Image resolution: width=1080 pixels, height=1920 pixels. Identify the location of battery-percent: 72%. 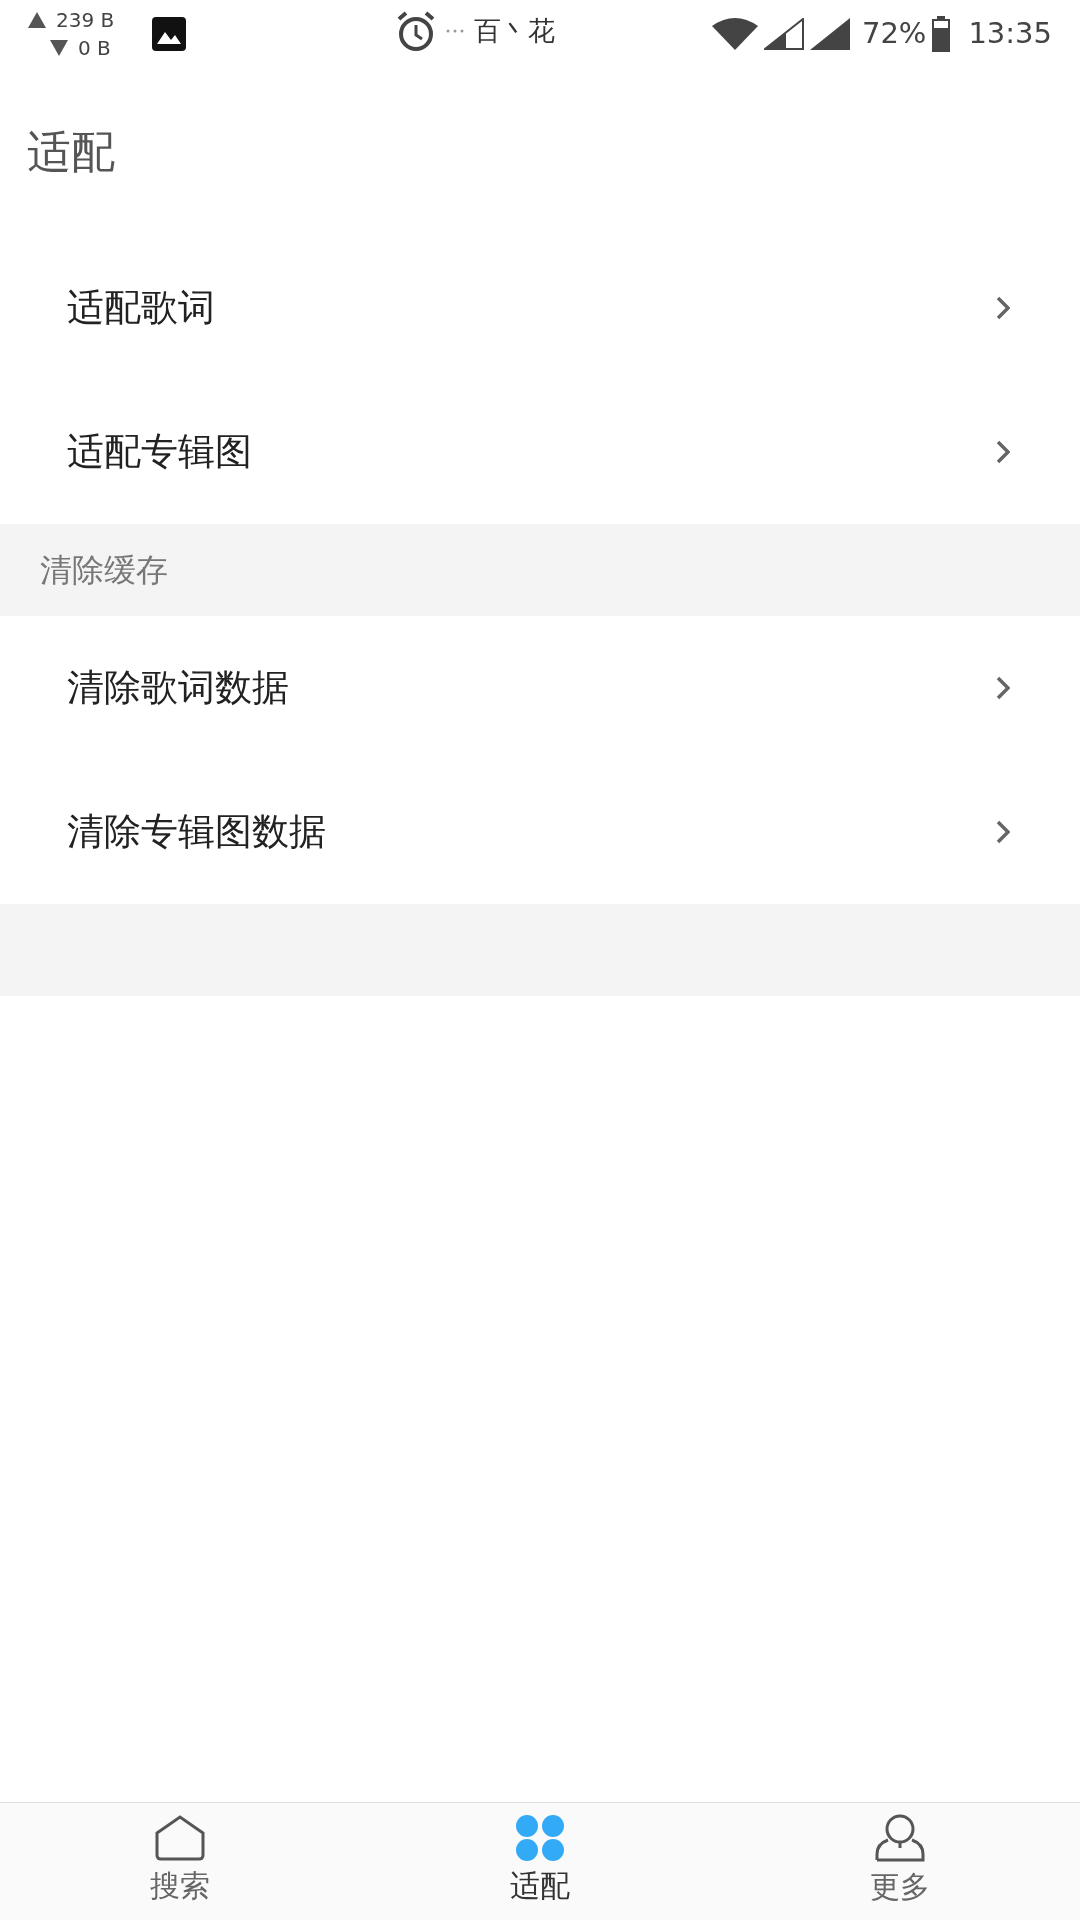
(894, 34).